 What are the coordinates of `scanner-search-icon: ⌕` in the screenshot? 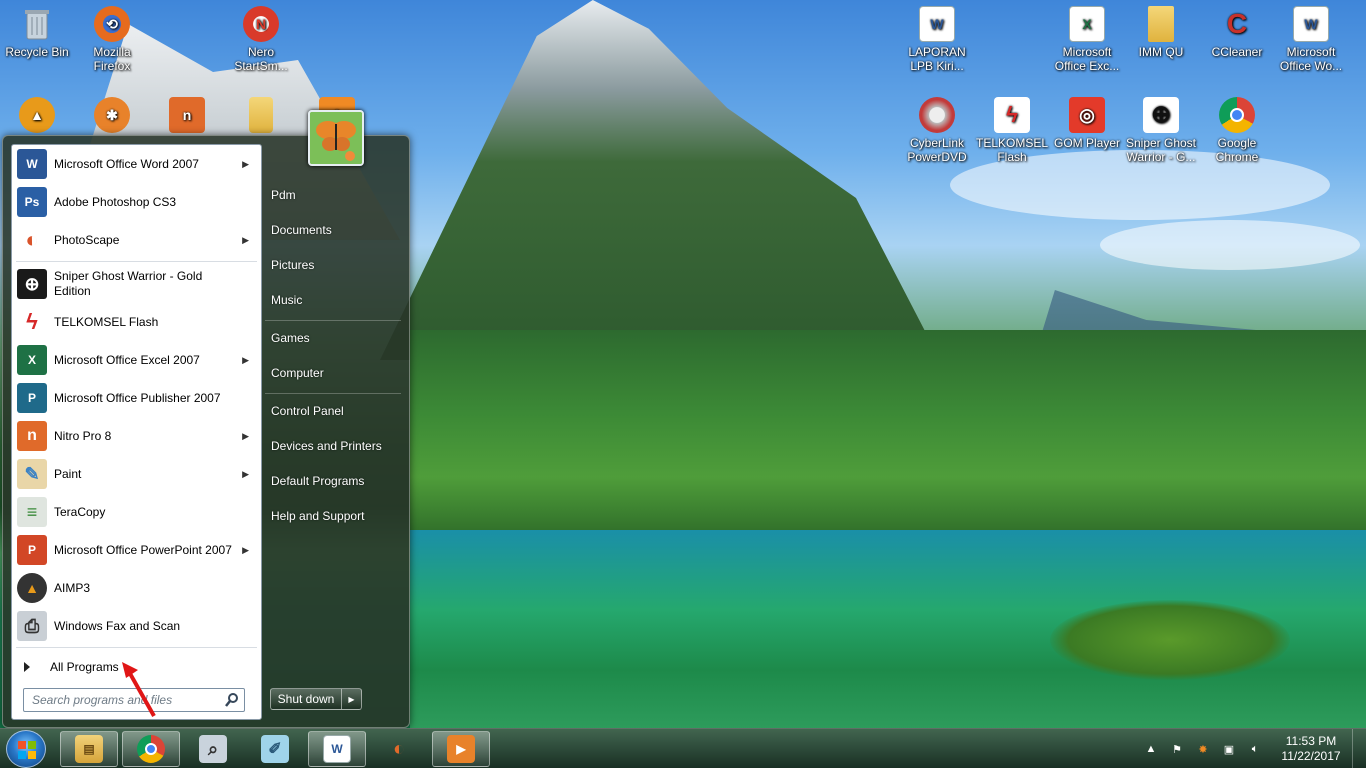 It's located at (213, 749).